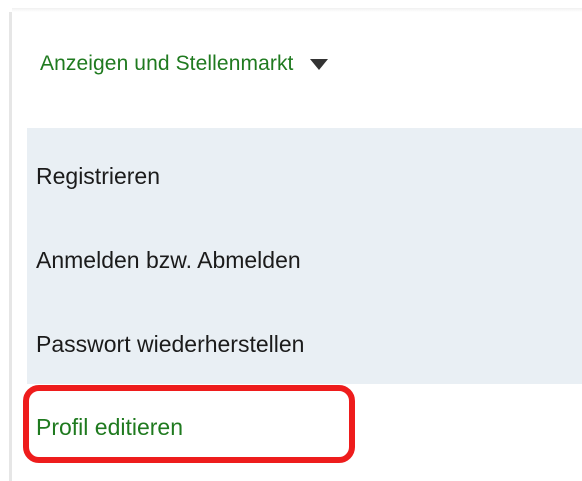  I want to click on caret-down-icon, so click(318, 64).